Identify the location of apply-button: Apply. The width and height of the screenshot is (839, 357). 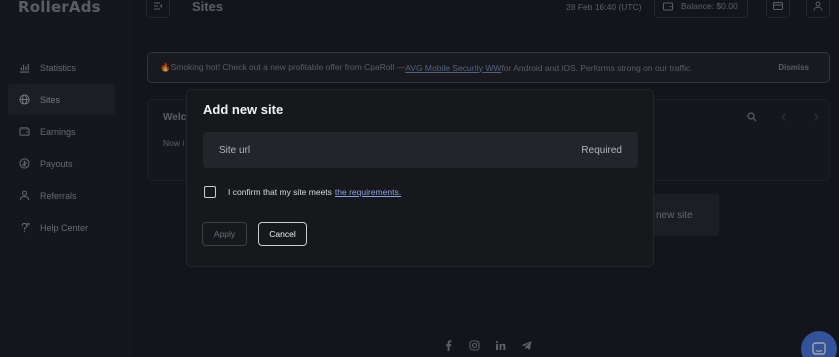
(224, 234).